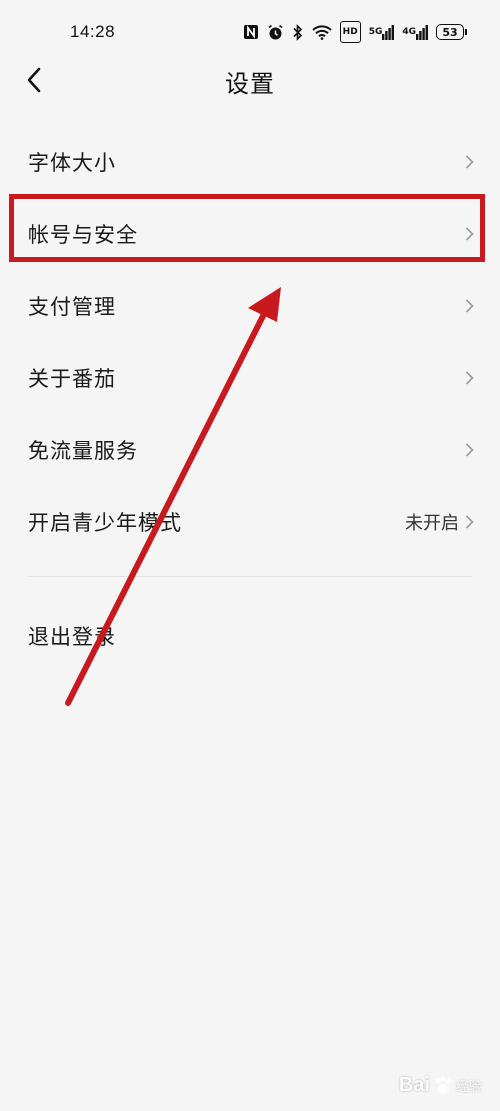 This screenshot has width=500, height=1111. Describe the element at coordinates (105, 523) in the screenshot. I see `menu-item-label: 开启青少年模式` at that location.